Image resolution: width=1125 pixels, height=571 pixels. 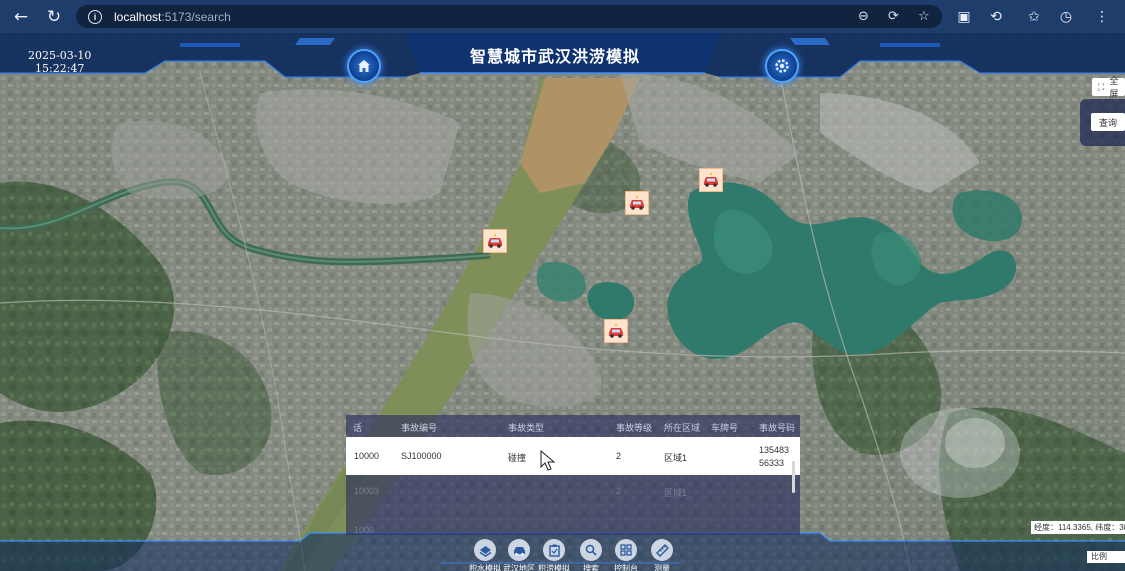 I want to click on page-title: 智慧城市武汉洪涝模拟, so click(x=554, y=57).